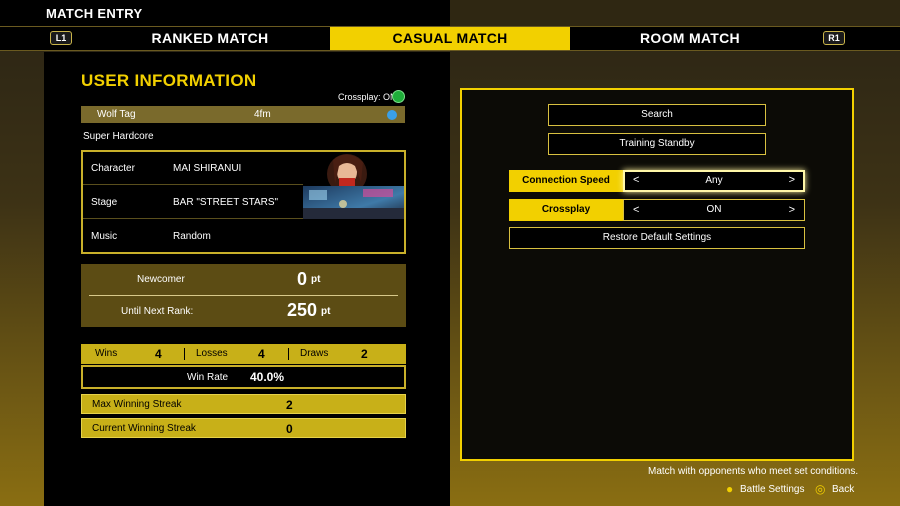 The image size is (900, 506). I want to click on rank-name: Newcomer, so click(161, 279).